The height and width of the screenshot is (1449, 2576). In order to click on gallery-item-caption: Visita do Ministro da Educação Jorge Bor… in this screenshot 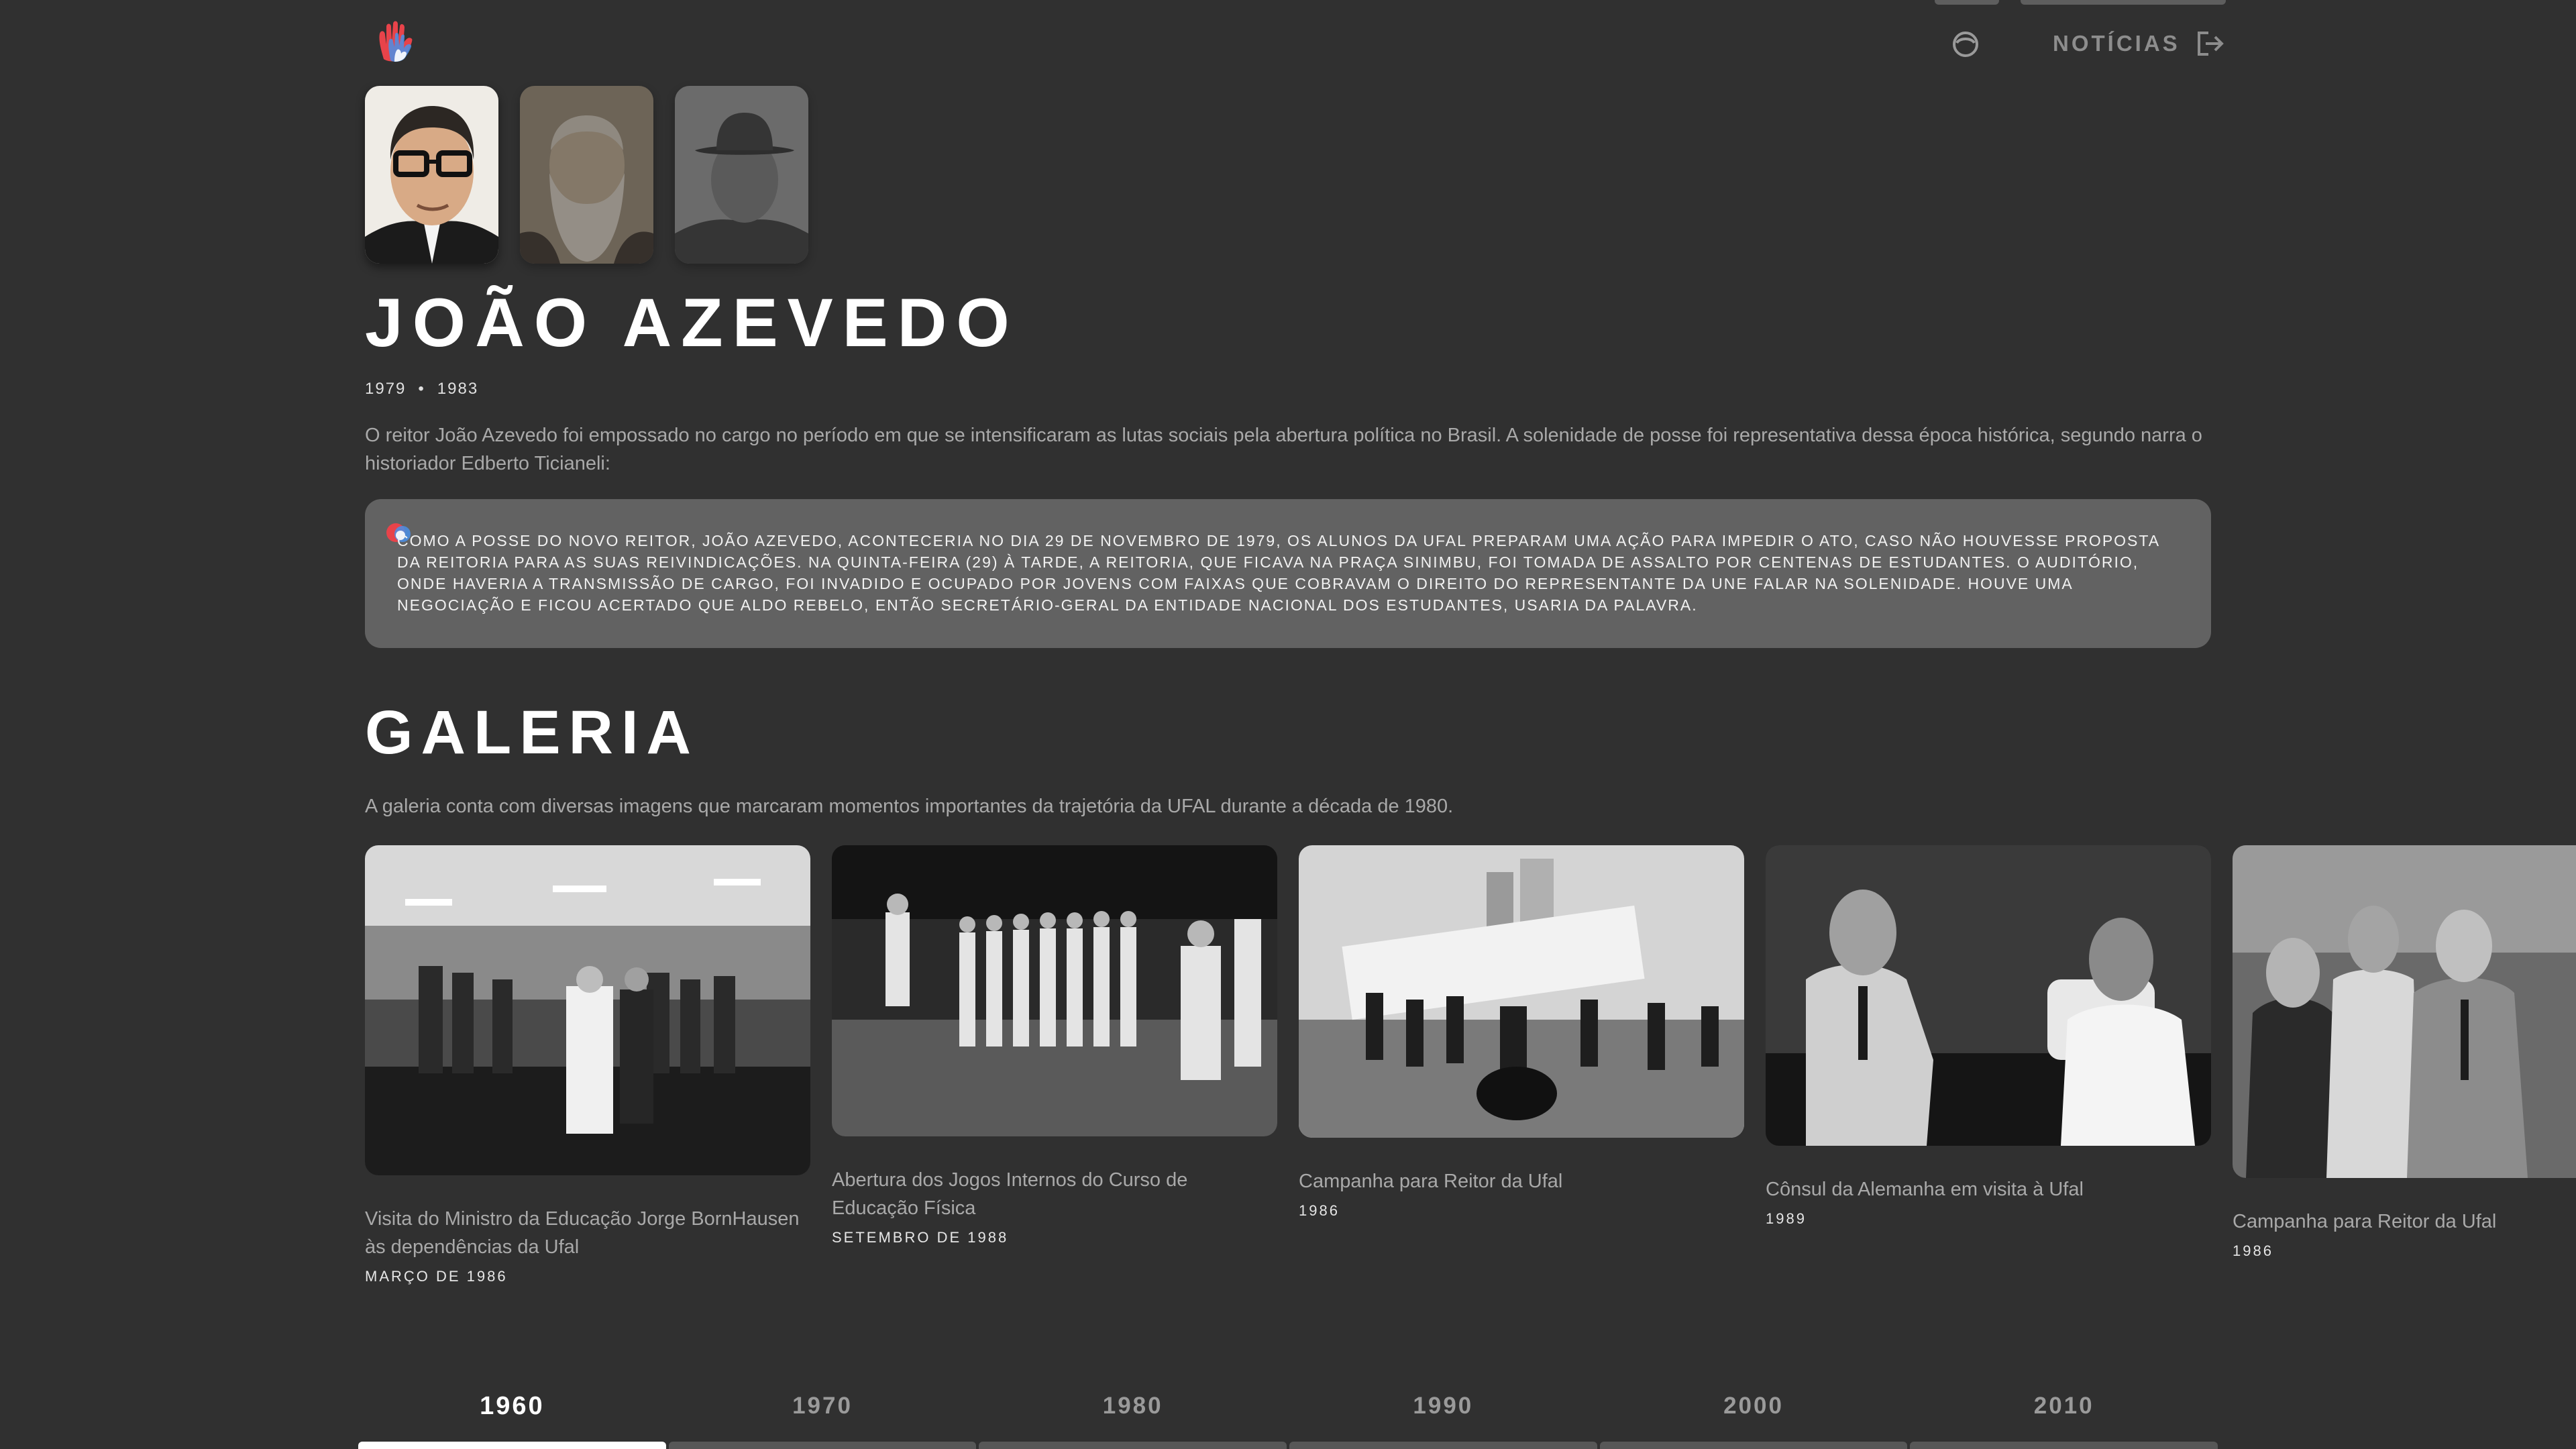, I will do `click(582, 1233)`.